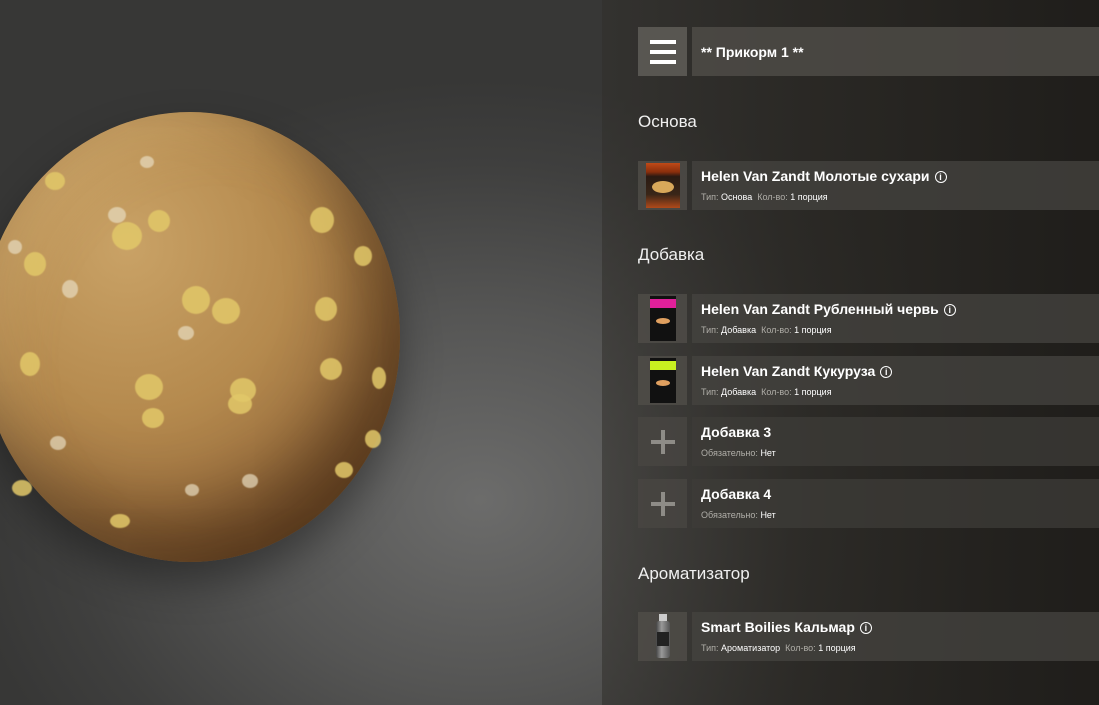  What do you see at coordinates (752, 51) in the screenshot?
I see `recipe-title: ** Прикорм 1 **` at bounding box center [752, 51].